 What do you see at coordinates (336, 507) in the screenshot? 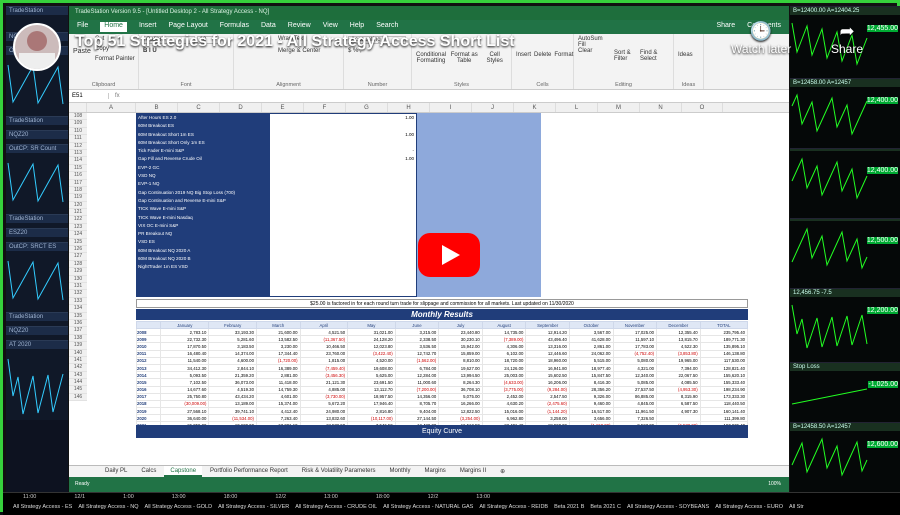
I see `taskbar-window-tab: All Strategy Access - CRUDE OIL` at bounding box center [336, 507].